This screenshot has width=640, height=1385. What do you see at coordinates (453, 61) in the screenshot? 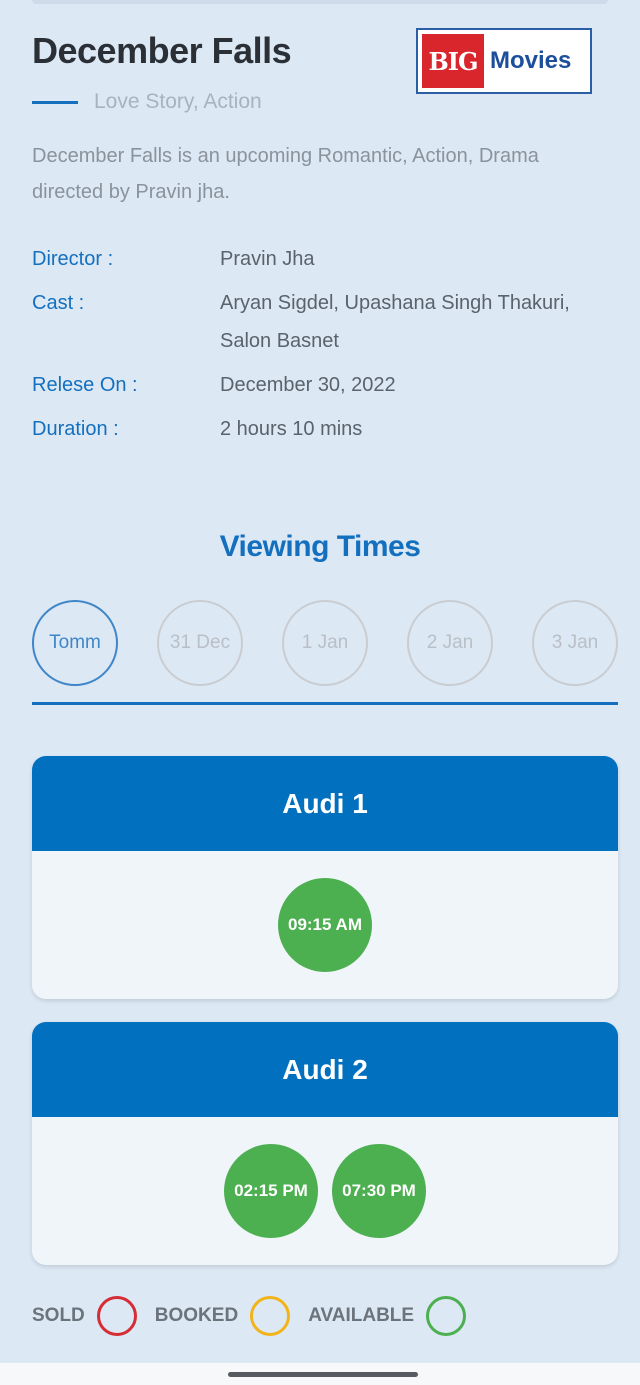
I see `logo-big-text: BIG` at bounding box center [453, 61].